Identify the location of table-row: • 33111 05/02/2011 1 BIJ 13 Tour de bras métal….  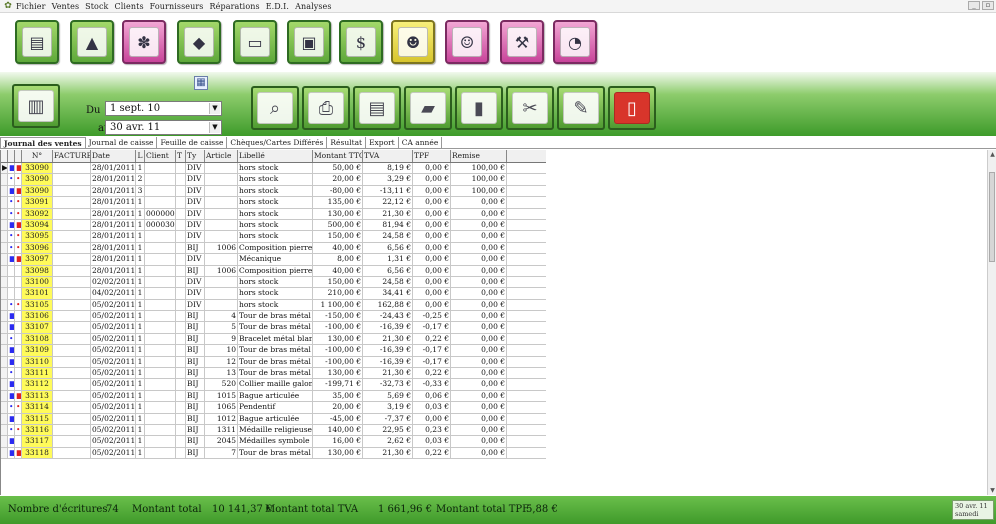
(273, 374).